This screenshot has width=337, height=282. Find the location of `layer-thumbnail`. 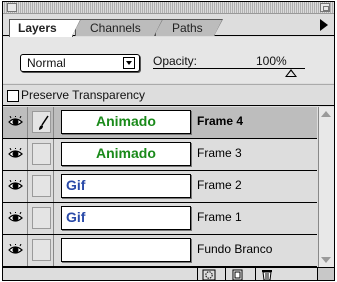

layer-thumbnail is located at coordinates (126, 250).